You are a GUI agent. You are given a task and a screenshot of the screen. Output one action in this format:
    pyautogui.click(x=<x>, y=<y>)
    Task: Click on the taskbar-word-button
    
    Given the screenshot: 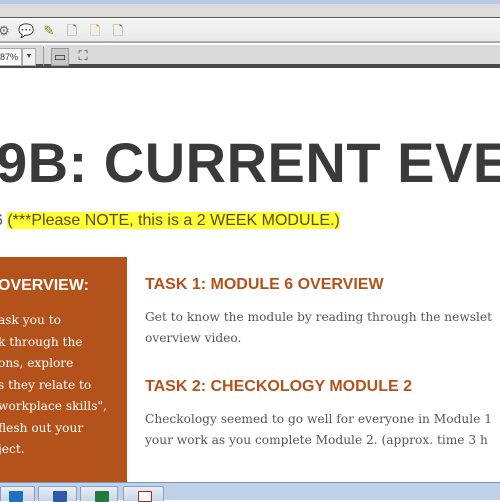 What is the action you would take?
    pyautogui.click(x=57, y=494)
    